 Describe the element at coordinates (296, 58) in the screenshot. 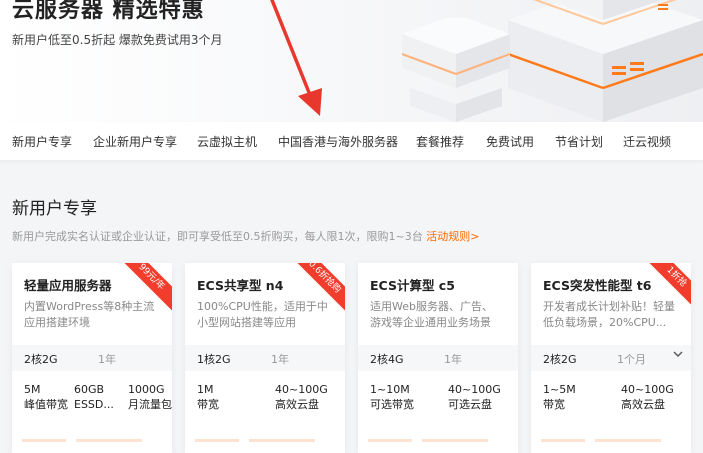

I see `down-right-arrow-icon` at that location.